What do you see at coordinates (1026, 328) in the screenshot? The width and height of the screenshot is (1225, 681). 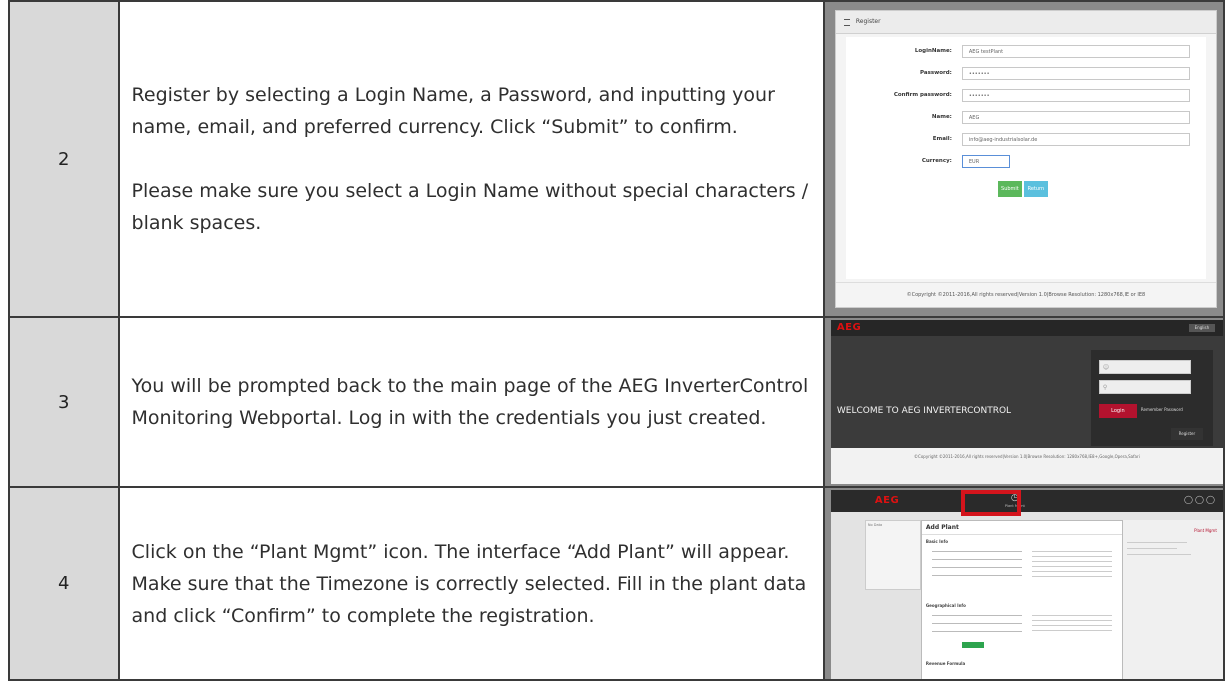 I see `login-topbar: AEG English` at bounding box center [1026, 328].